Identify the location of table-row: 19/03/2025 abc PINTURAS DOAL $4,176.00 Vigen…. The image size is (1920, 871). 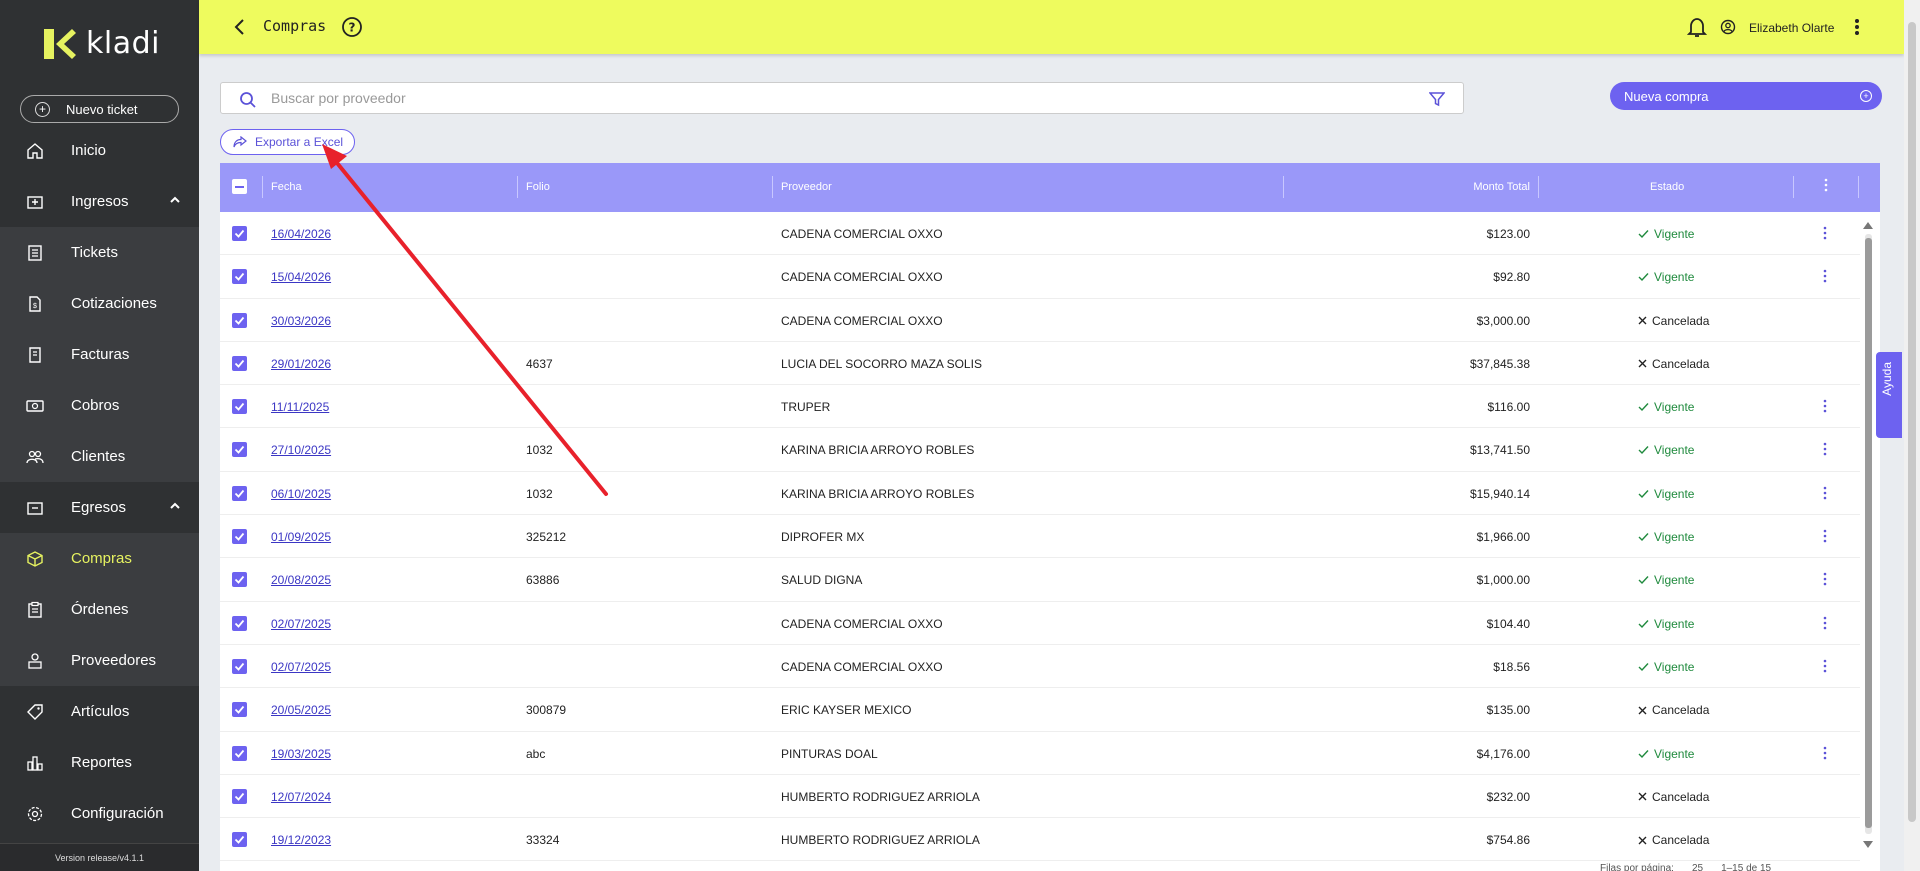
(1040, 753).